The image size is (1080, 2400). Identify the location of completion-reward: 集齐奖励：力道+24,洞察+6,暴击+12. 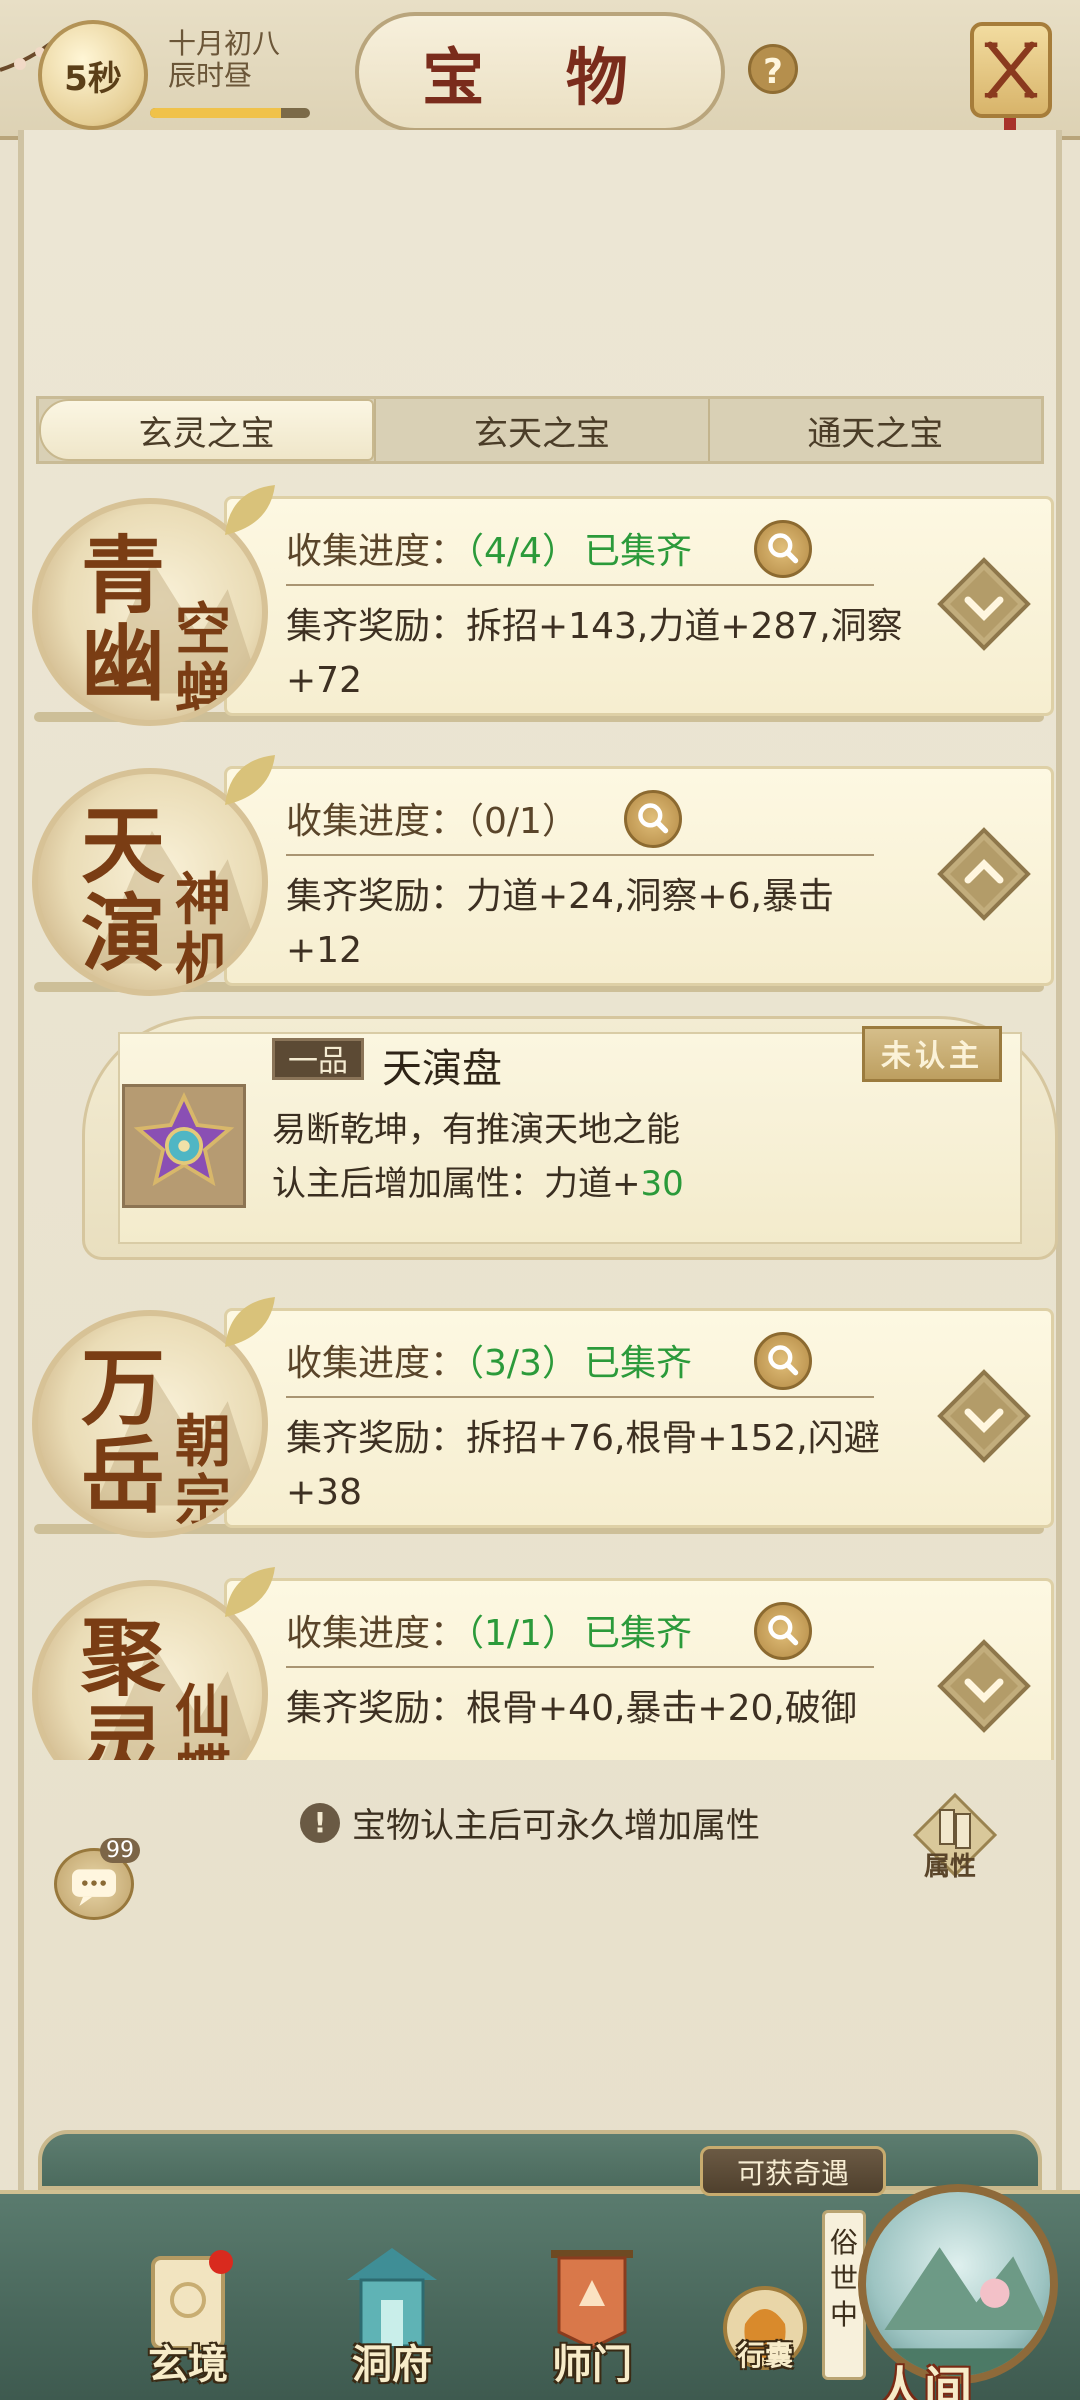
(596, 924).